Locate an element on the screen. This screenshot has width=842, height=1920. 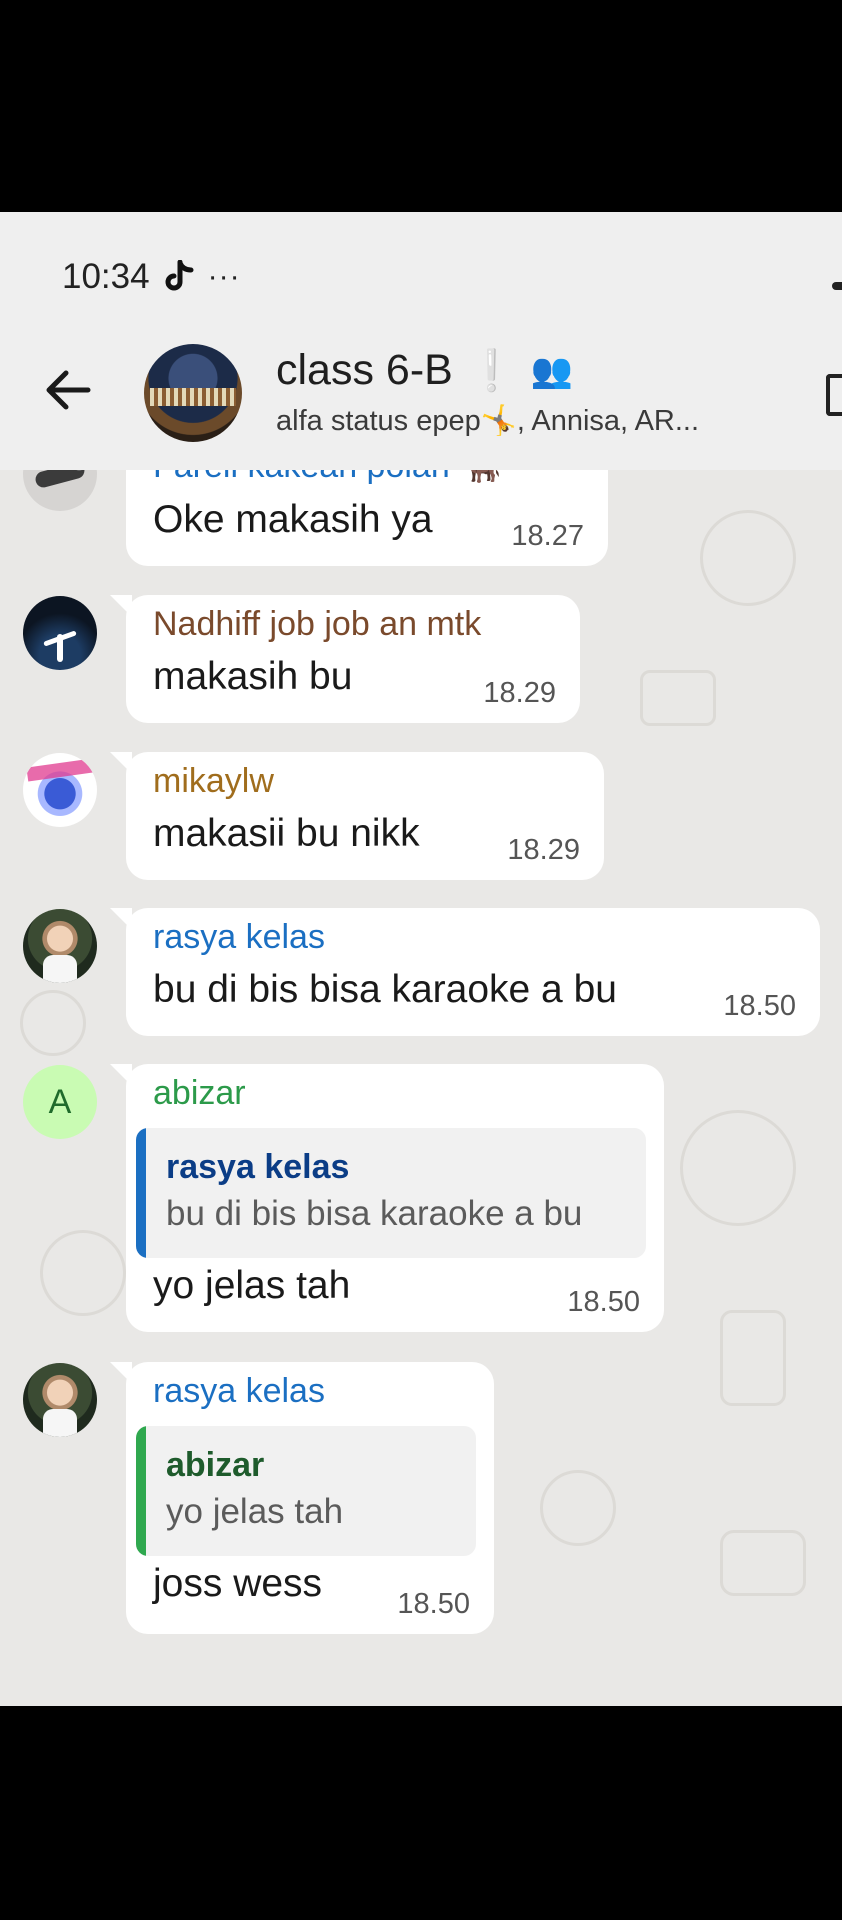
status-bar: 10:34 ··· is located at coordinates (151, 277).